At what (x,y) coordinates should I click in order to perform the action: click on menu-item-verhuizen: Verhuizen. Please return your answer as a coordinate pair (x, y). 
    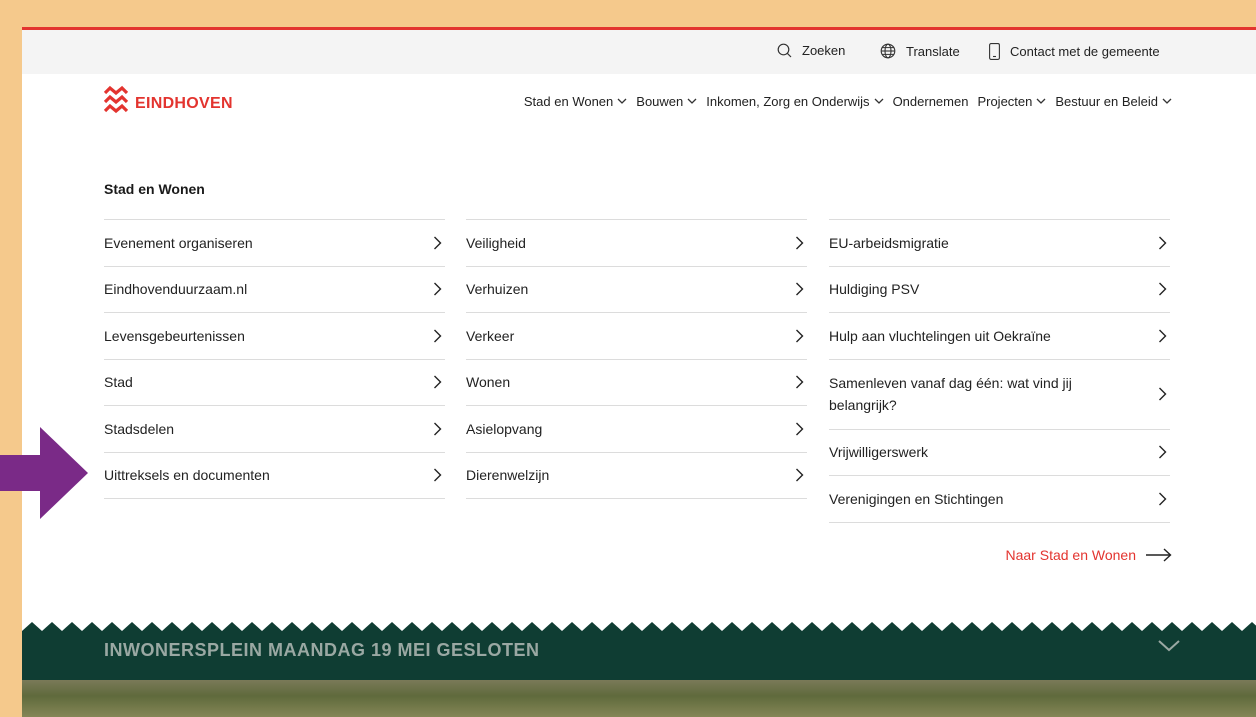
    Looking at the image, I should click on (636, 290).